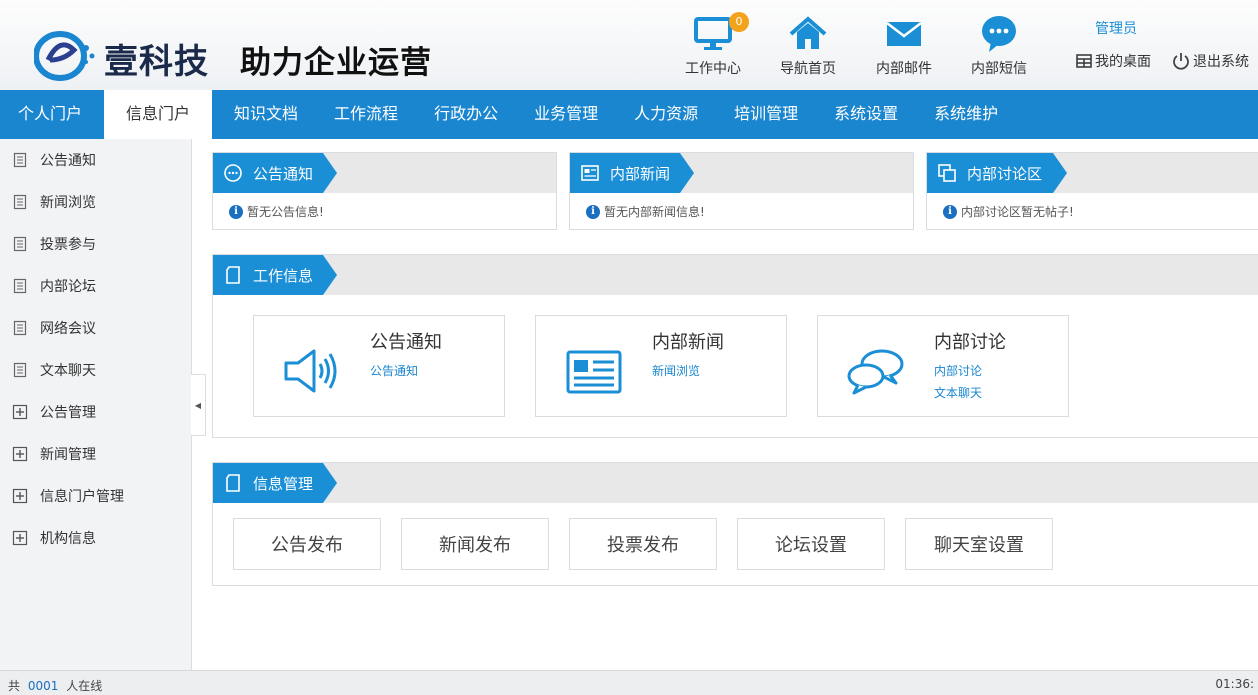  Describe the element at coordinates (1092, 173) in the screenshot. I see `panel-header: 内部讨论区` at that location.